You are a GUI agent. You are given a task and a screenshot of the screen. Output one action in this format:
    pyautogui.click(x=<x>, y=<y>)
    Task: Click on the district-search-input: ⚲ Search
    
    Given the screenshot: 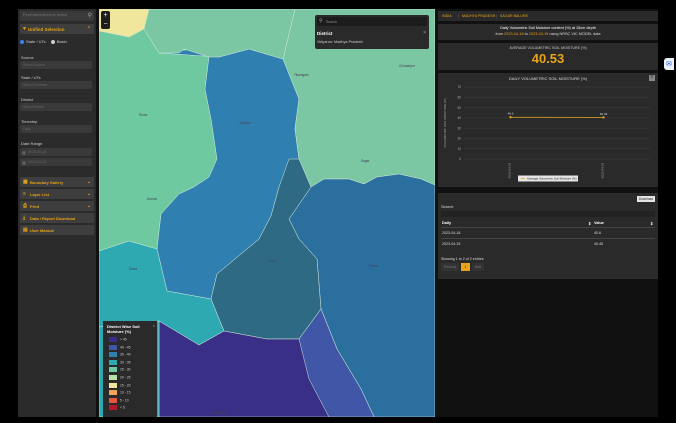 What is the action you would take?
    pyautogui.click(x=372, y=21)
    